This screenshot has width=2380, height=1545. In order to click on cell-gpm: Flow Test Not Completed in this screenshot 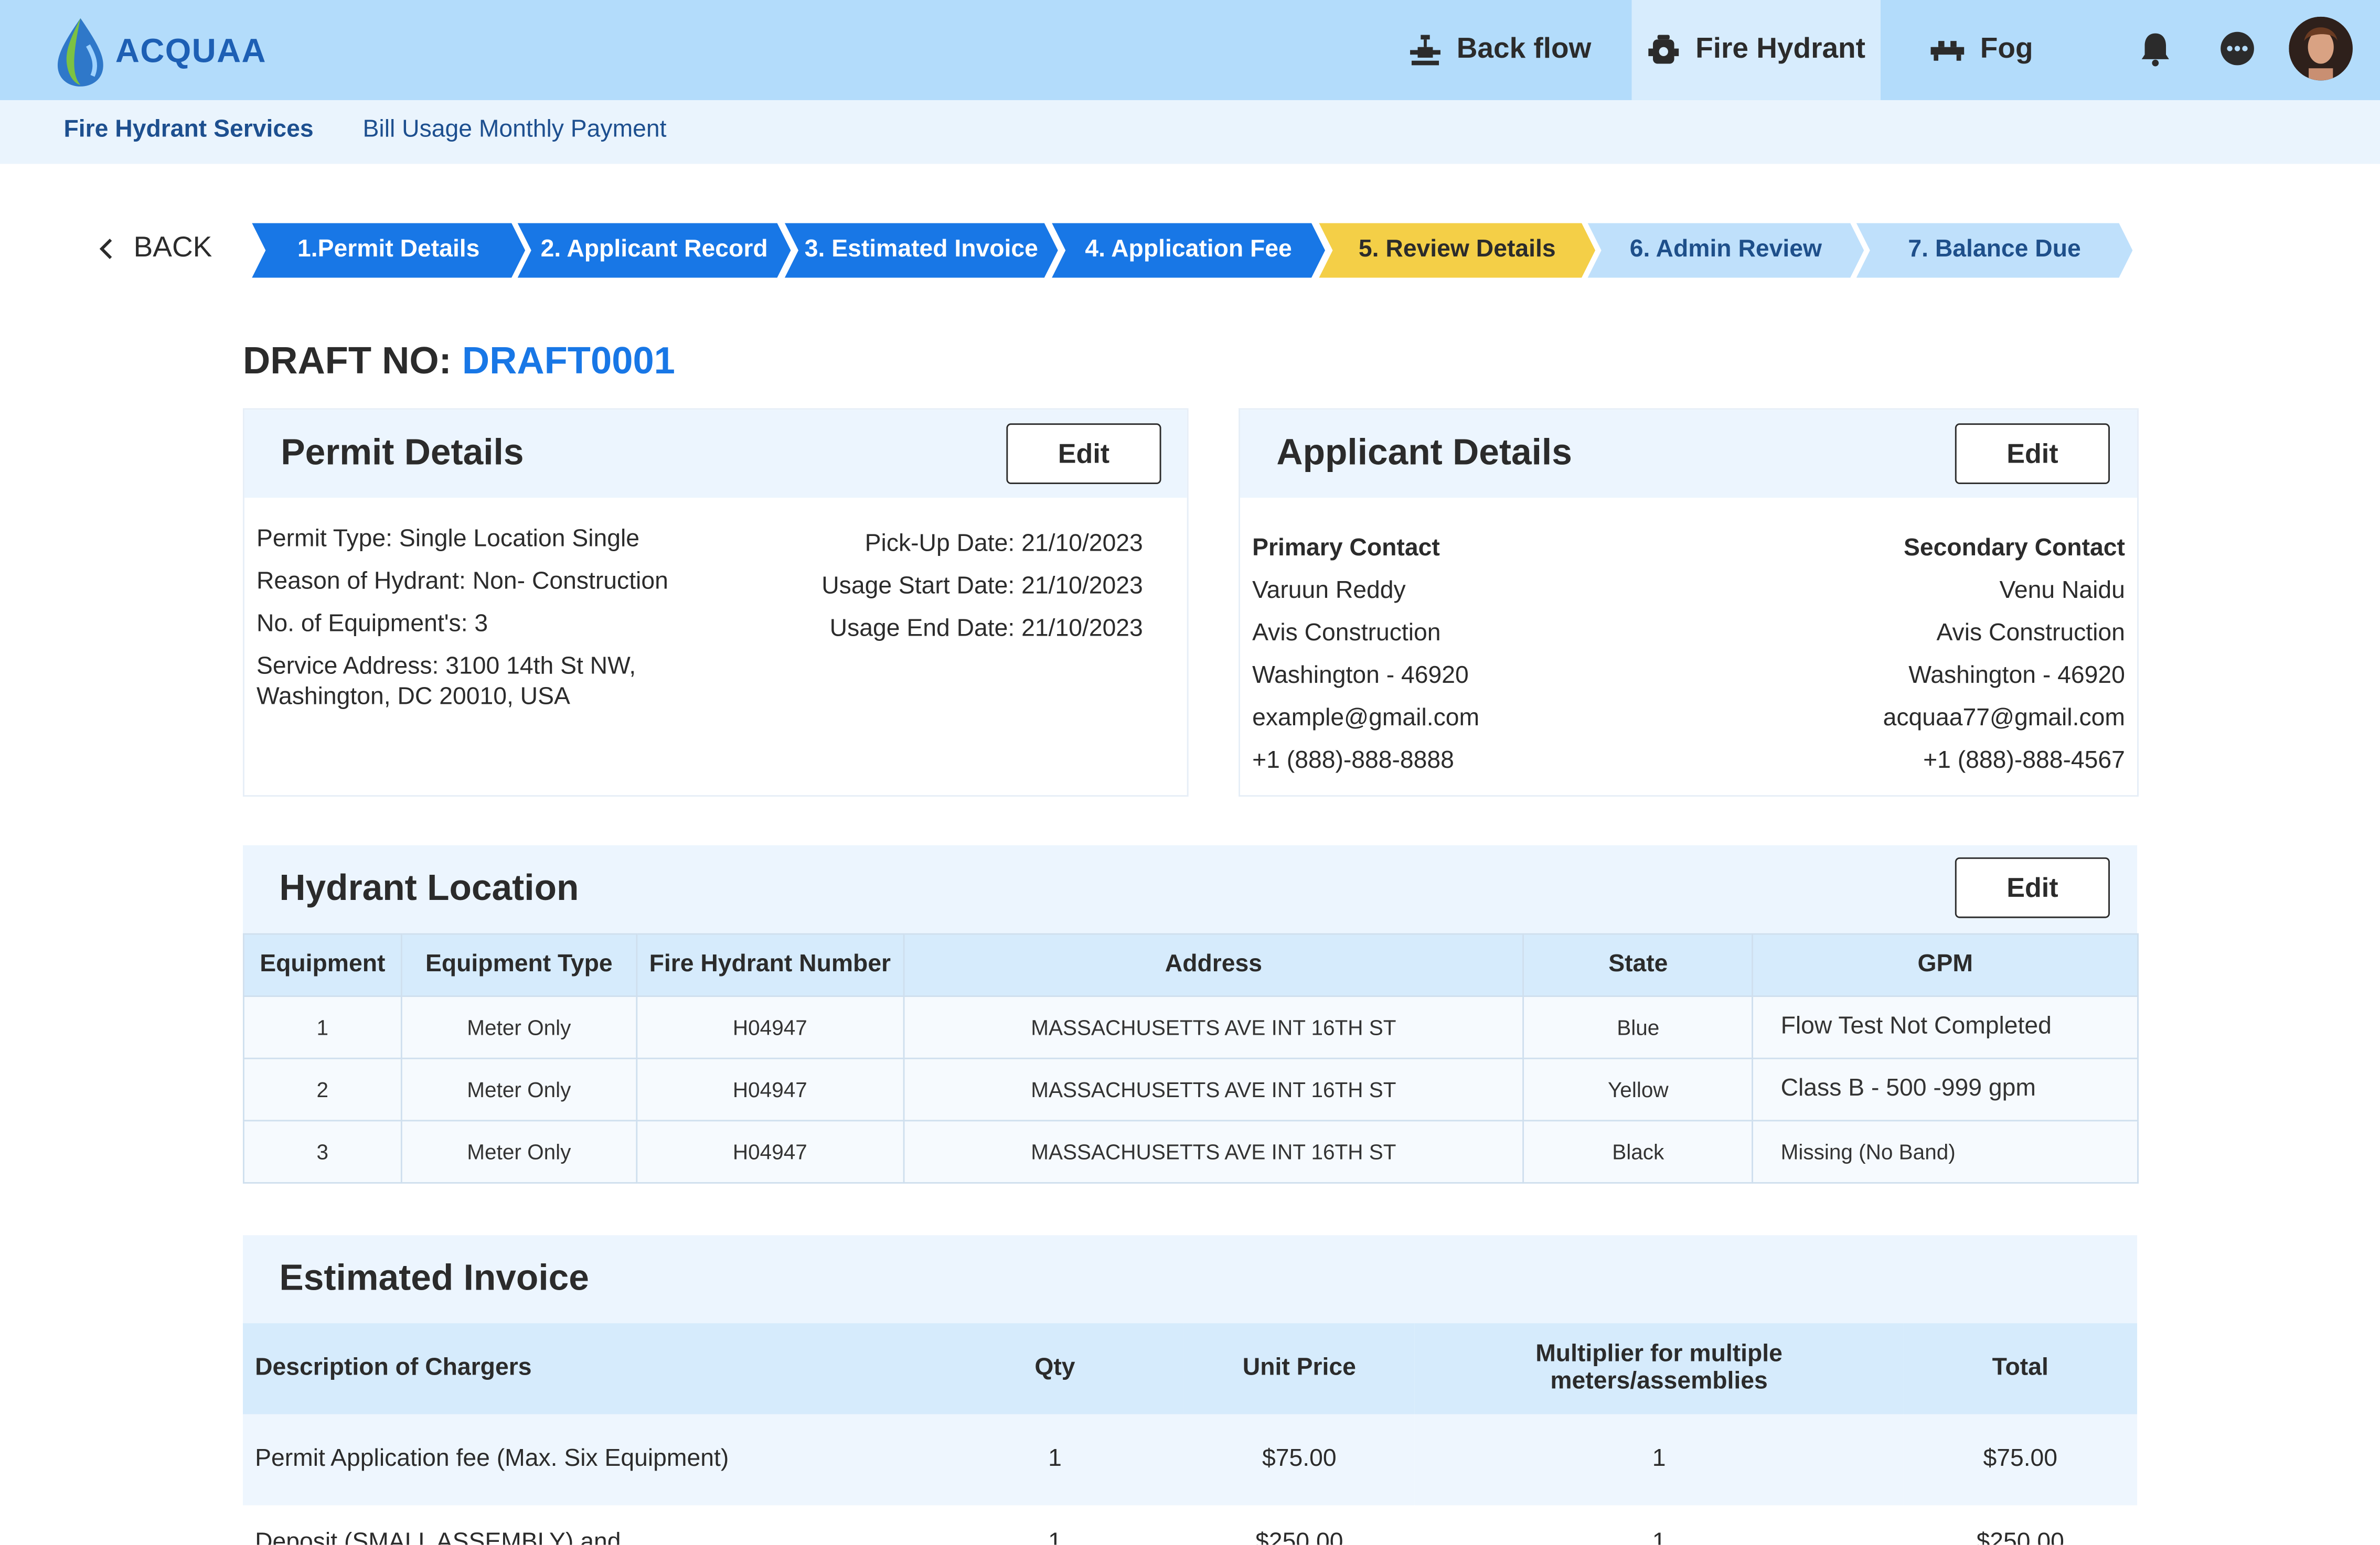, I will do `click(1945, 1027)`.